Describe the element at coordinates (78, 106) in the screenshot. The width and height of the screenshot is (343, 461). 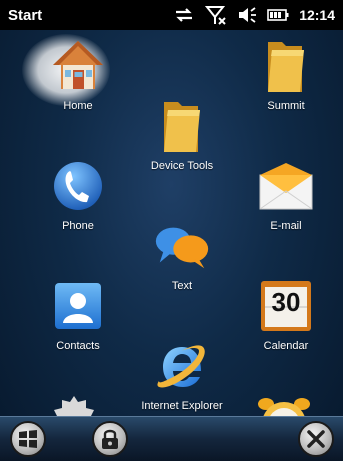
I see `tile-home-label: Home` at that location.